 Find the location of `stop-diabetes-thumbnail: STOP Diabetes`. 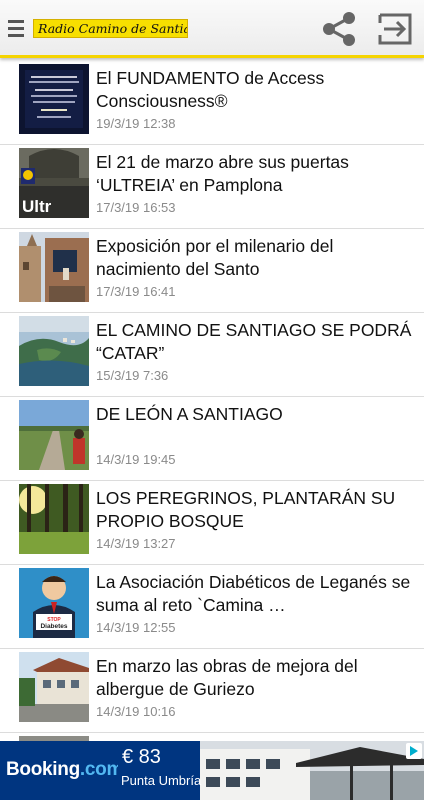

stop-diabetes-thumbnail: STOP Diabetes is located at coordinates (54, 603).